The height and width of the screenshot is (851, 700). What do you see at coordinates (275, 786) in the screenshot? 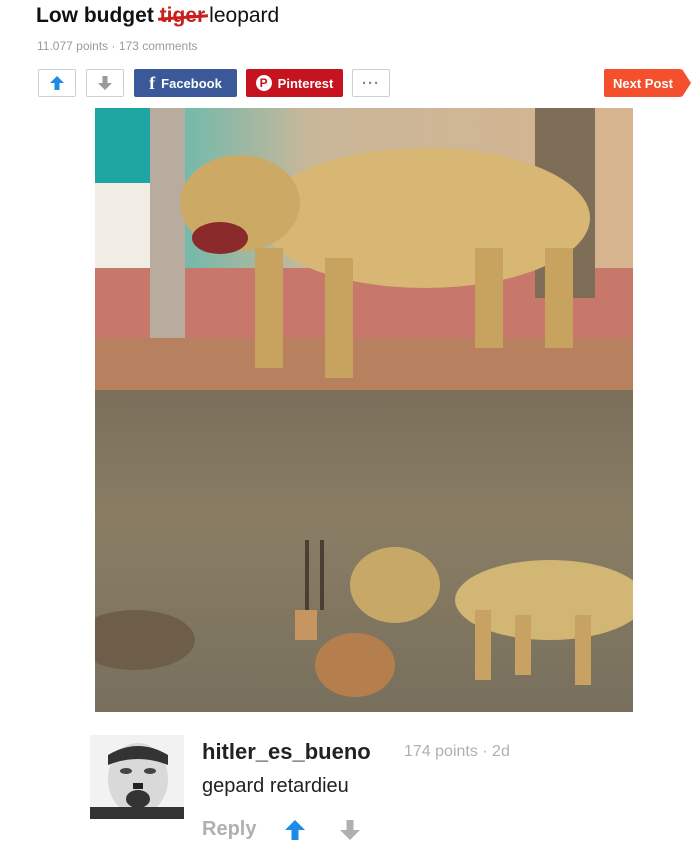
I see `comment-text: gepard retardieu` at bounding box center [275, 786].